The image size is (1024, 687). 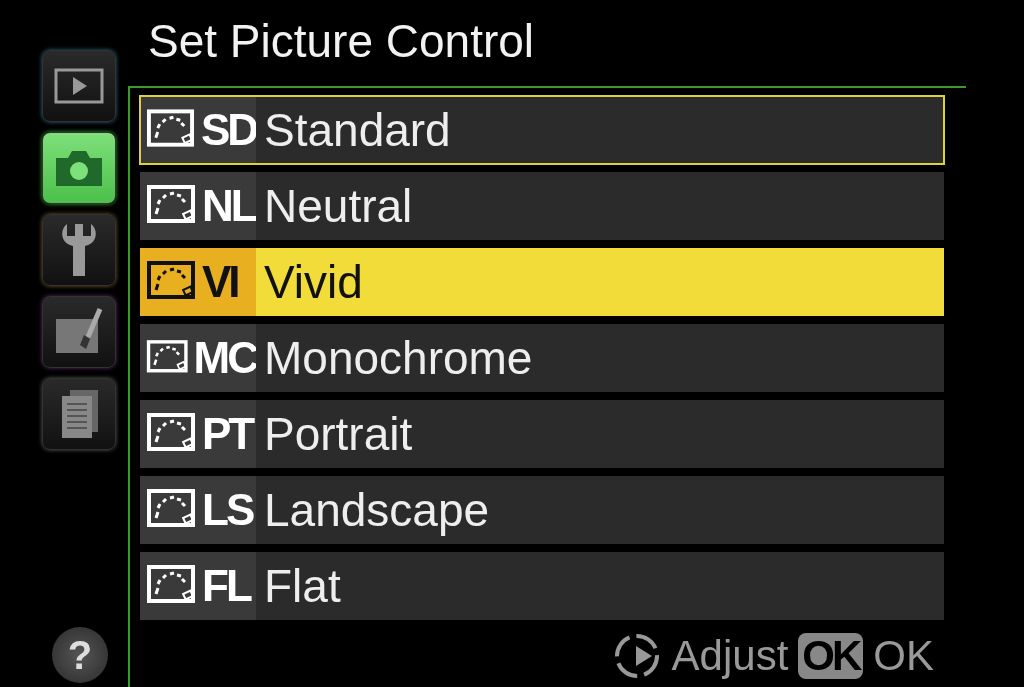 I want to click on play-icon, so click(x=79, y=86).